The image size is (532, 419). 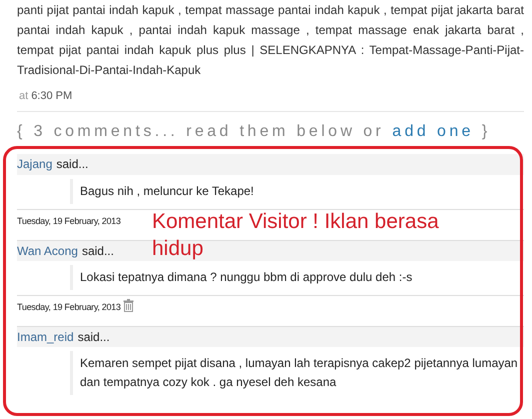 I want to click on time-prefix: at, so click(x=23, y=96).